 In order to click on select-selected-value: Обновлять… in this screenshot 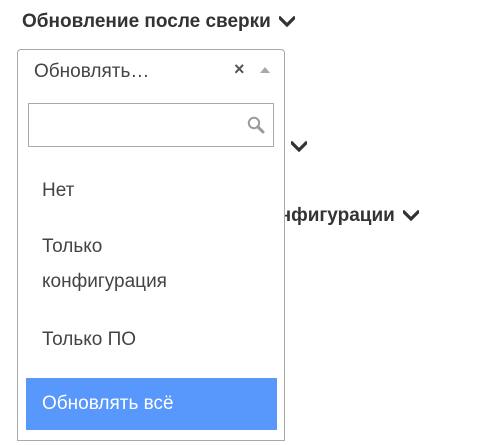, I will do `click(92, 71)`.